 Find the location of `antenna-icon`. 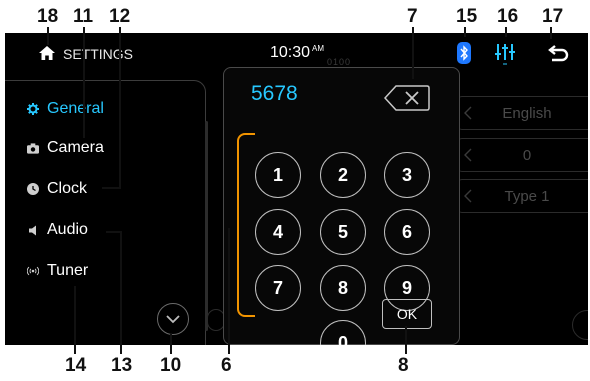

antenna-icon is located at coordinates (33, 271).